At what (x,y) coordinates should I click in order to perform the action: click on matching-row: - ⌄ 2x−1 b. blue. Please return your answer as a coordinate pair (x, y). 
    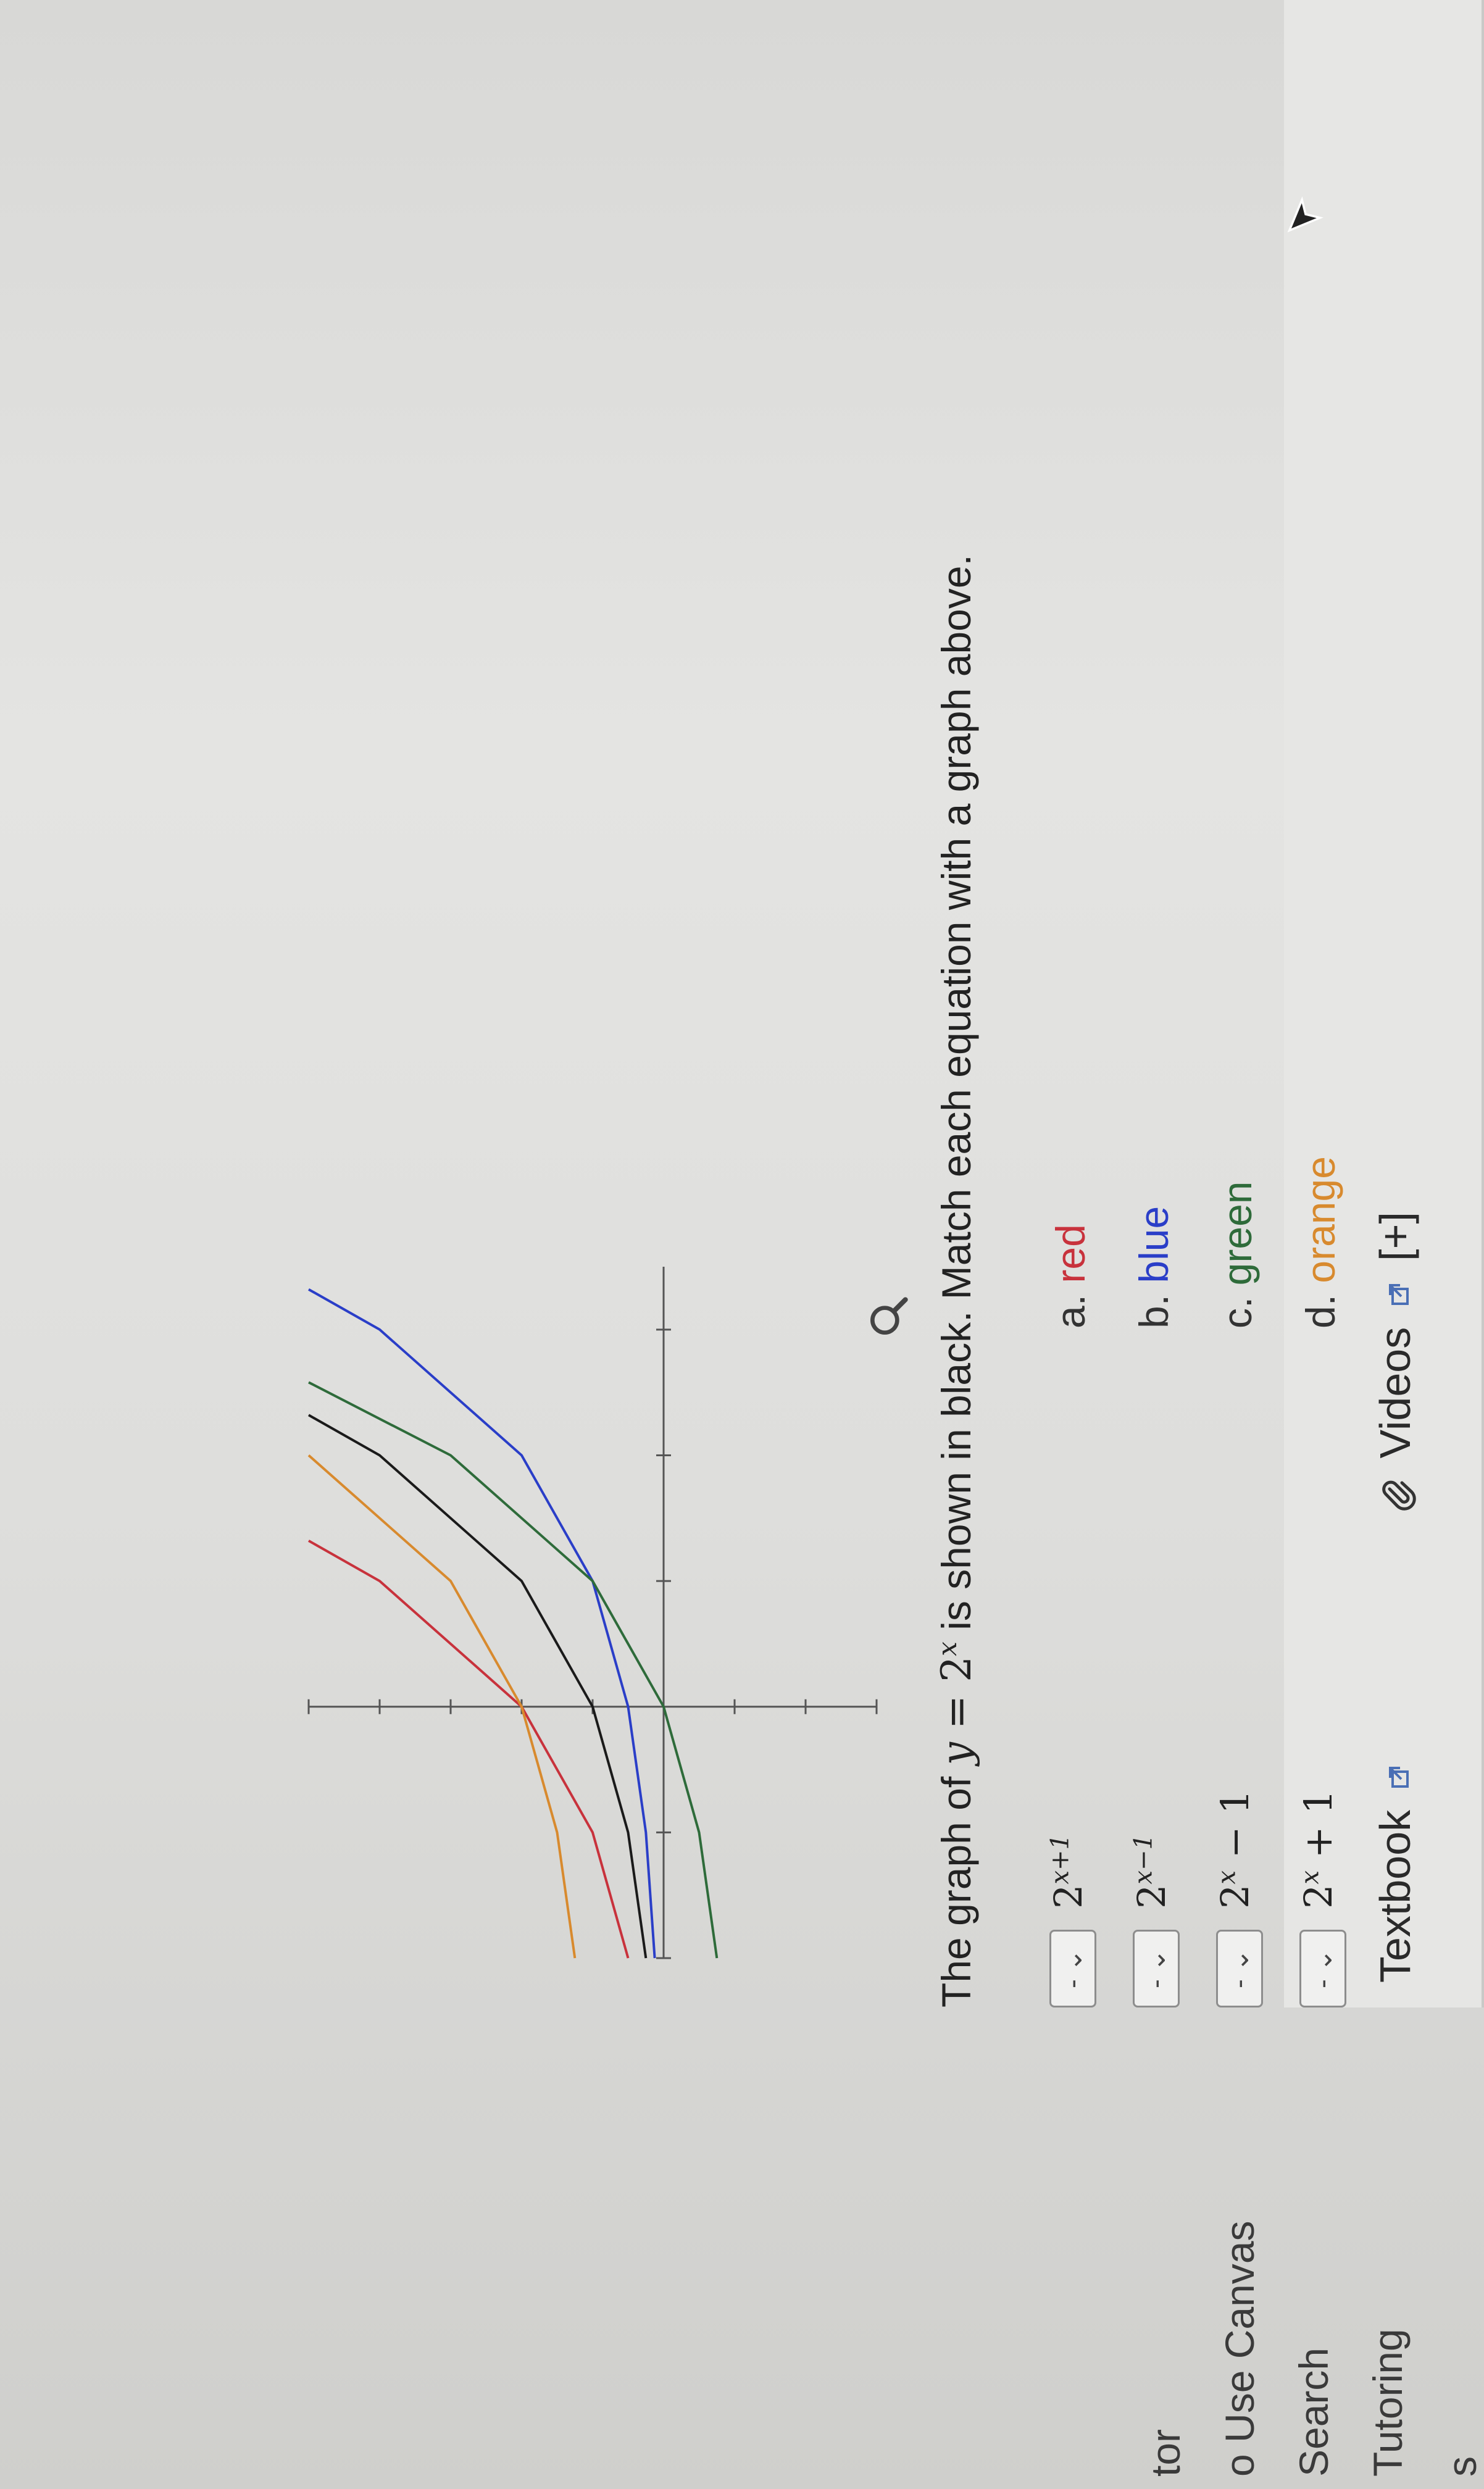
    Looking at the image, I should click on (1168, 1390).